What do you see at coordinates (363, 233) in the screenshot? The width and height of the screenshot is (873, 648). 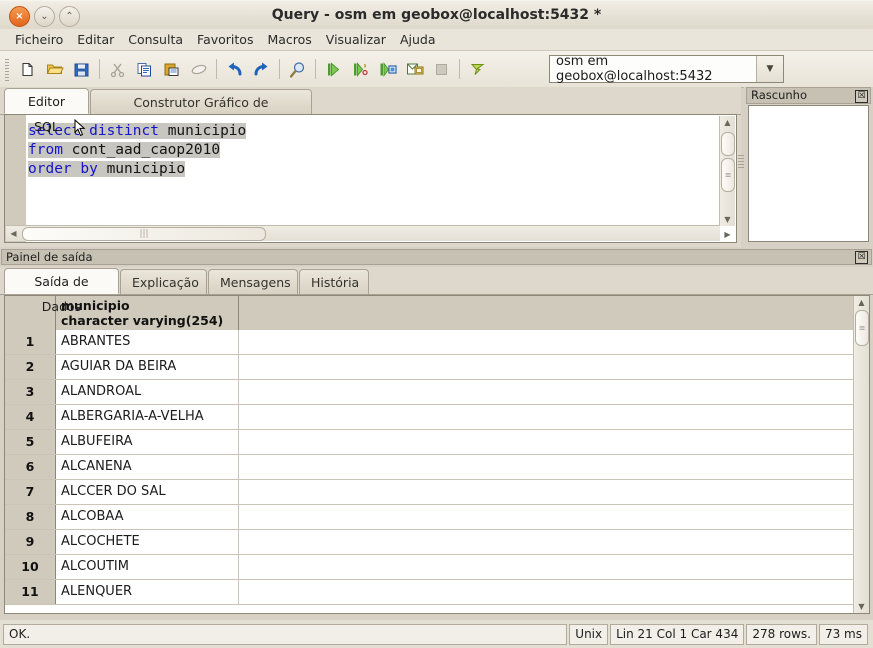 I see `editor-horizontal-scrollbar: ◀ |||` at bounding box center [363, 233].